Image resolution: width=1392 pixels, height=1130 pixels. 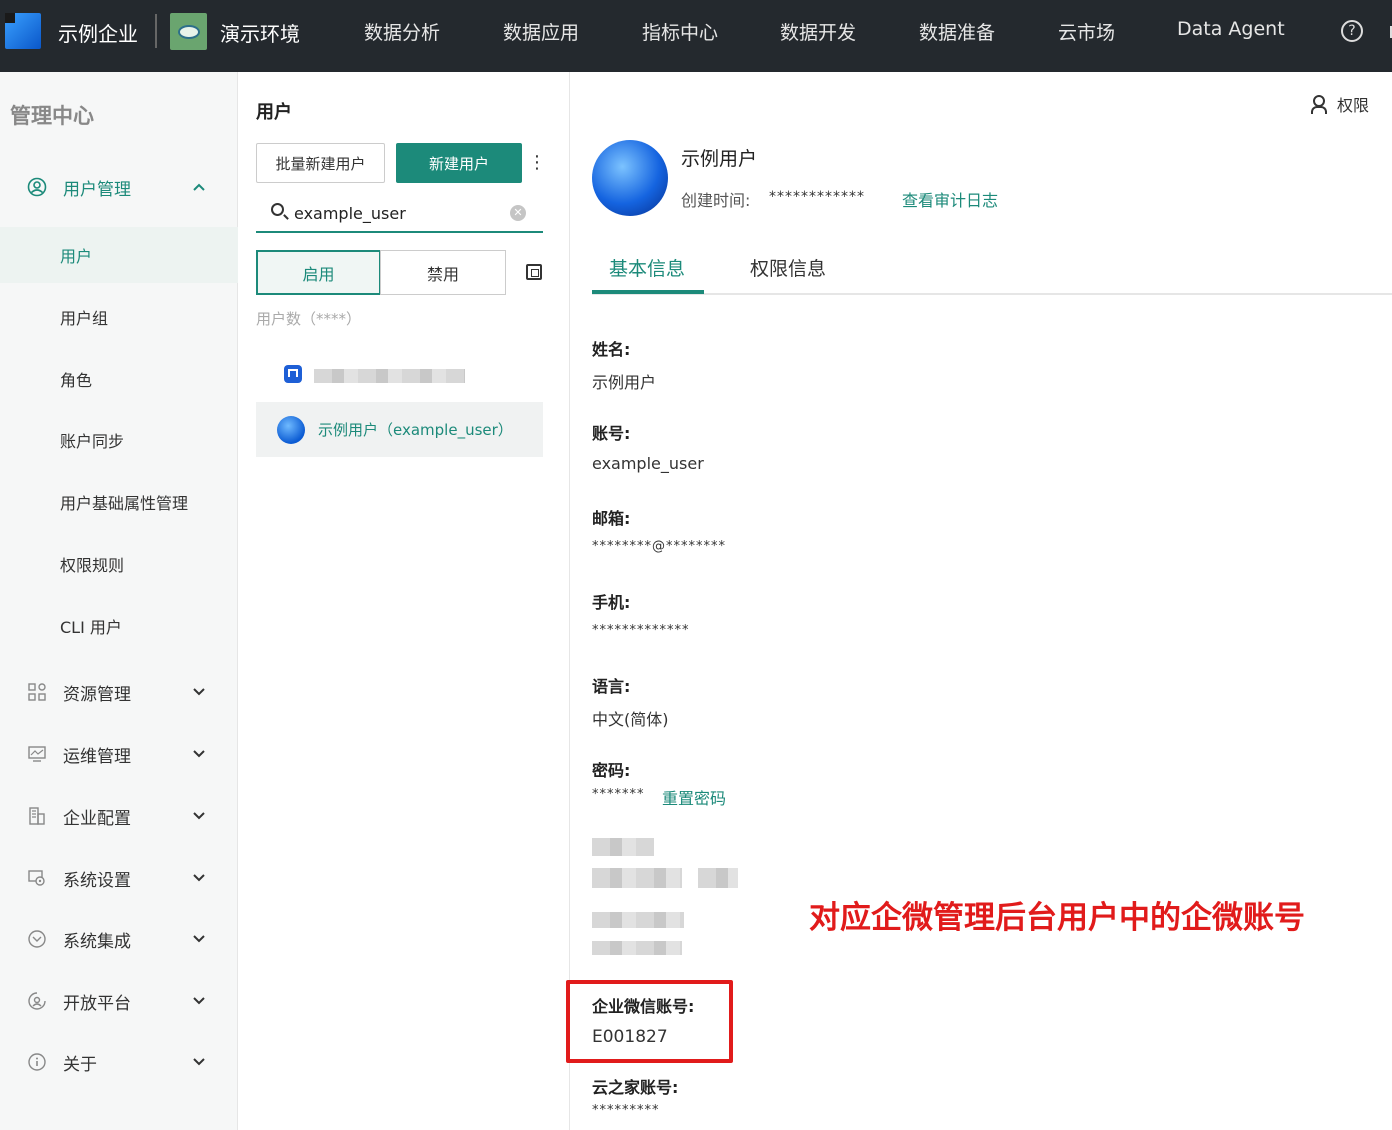 What do you see at coordinates (626, 1110) in the screenshot?
I see `yunzhijia-account-value: *********` at bounding box center [626, 1110].